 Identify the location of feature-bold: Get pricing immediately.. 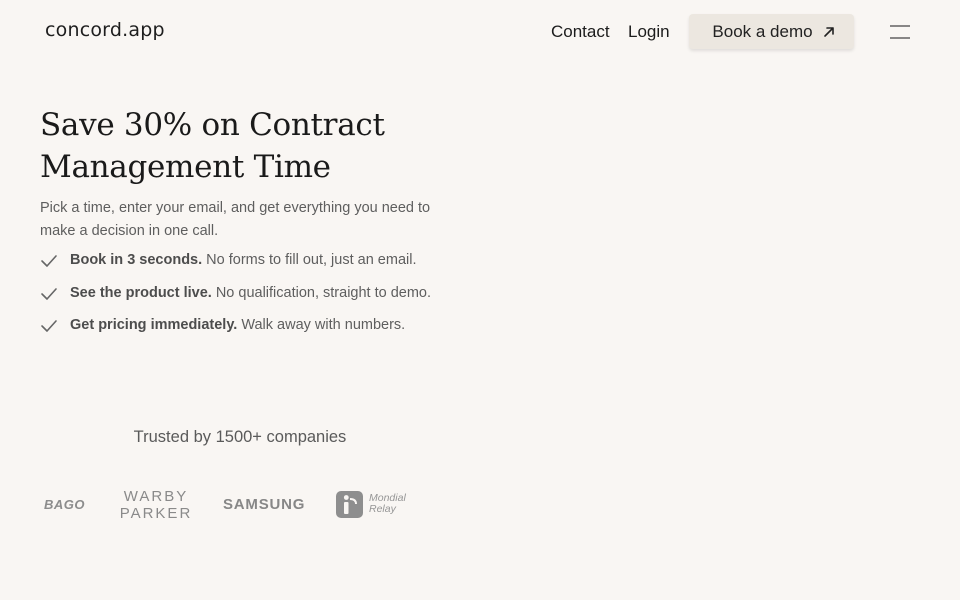
(154, 325).